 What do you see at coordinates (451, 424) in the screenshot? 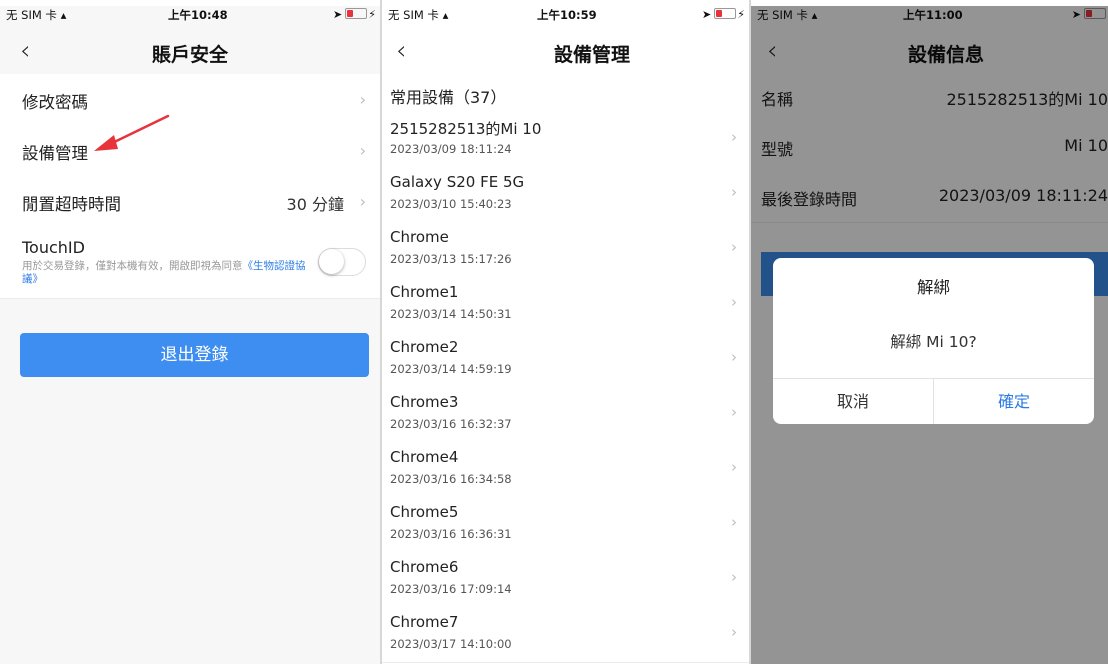
I see `device-login-time: 2023/03/16 16:32:37` at bounding box center [451, 424].